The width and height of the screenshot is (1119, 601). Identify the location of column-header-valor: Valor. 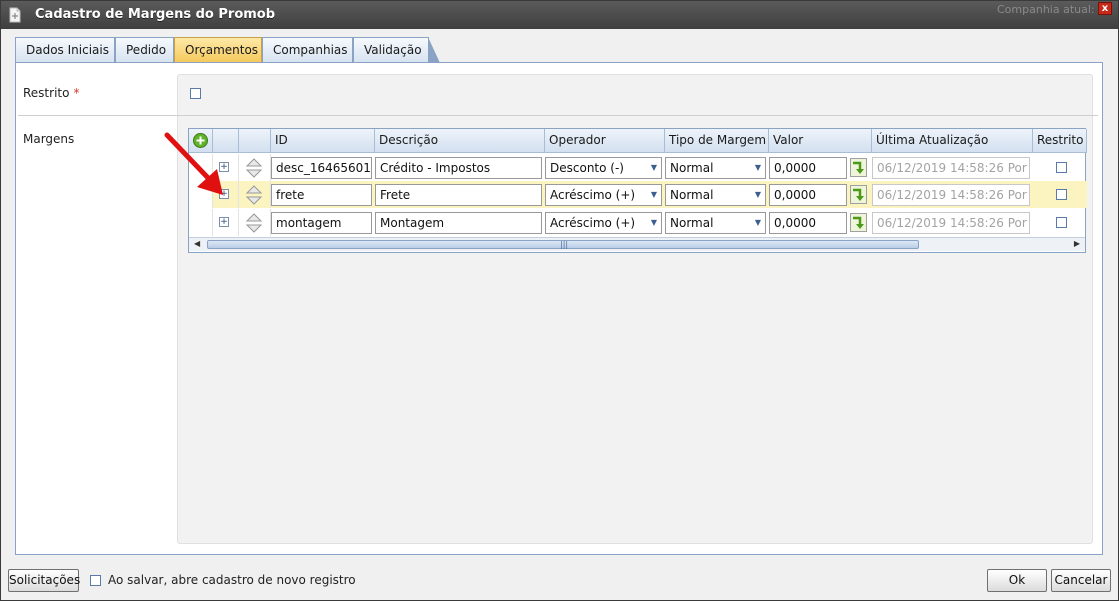
(820, 141).